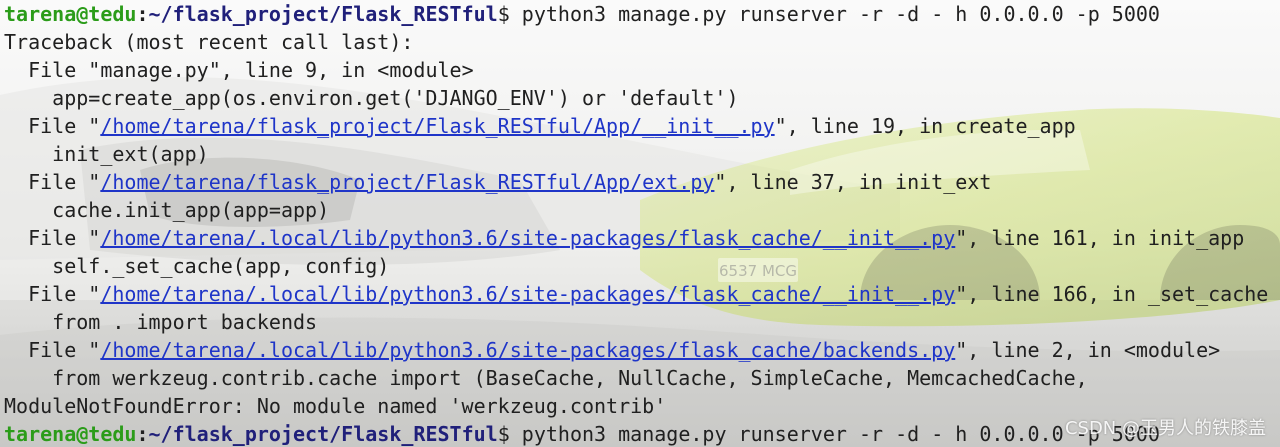 Image resolution: width=1280 pixels, height=447 pixels. I want to click on file-name: manage.py, so click(154, 70).